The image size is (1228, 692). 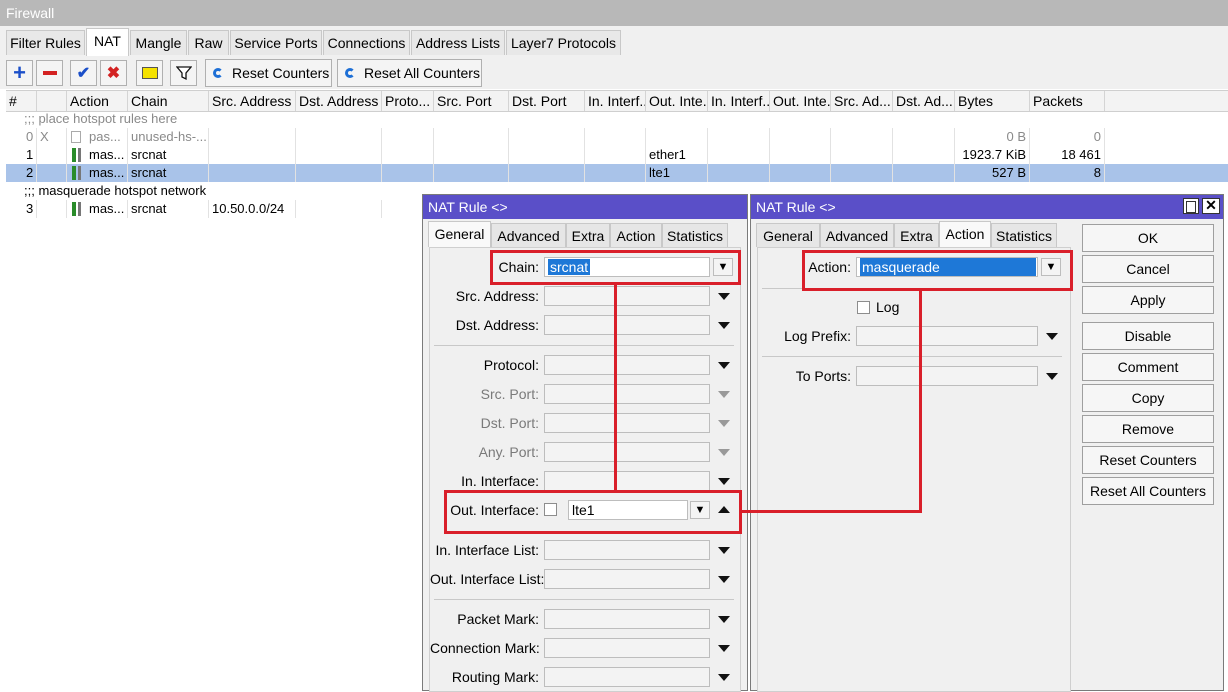 What do you see at coordinates (252, 101) in the screenshot?
I see `col-src-address: Src. Address` at bounding box center [252, 101].